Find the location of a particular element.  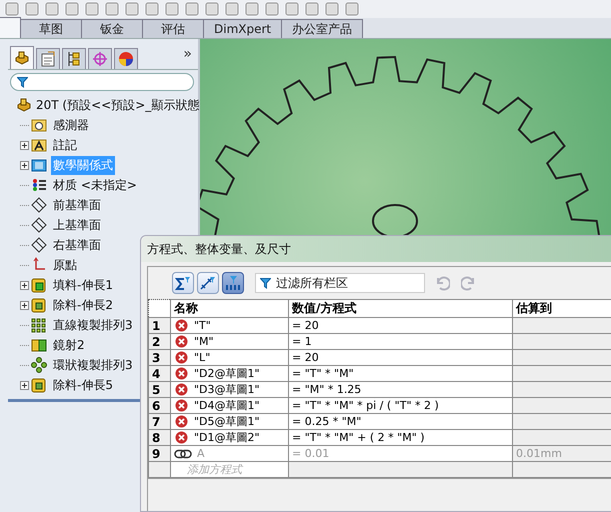

equation-name: "M" is located at coordinates (204, 341).